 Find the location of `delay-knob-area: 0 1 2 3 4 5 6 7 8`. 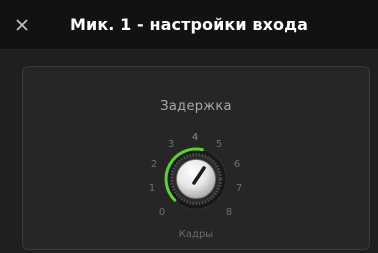

delay-knob-area: 0 1 2 3 4 5 6 7 8 is located at coordinates (196, 168).